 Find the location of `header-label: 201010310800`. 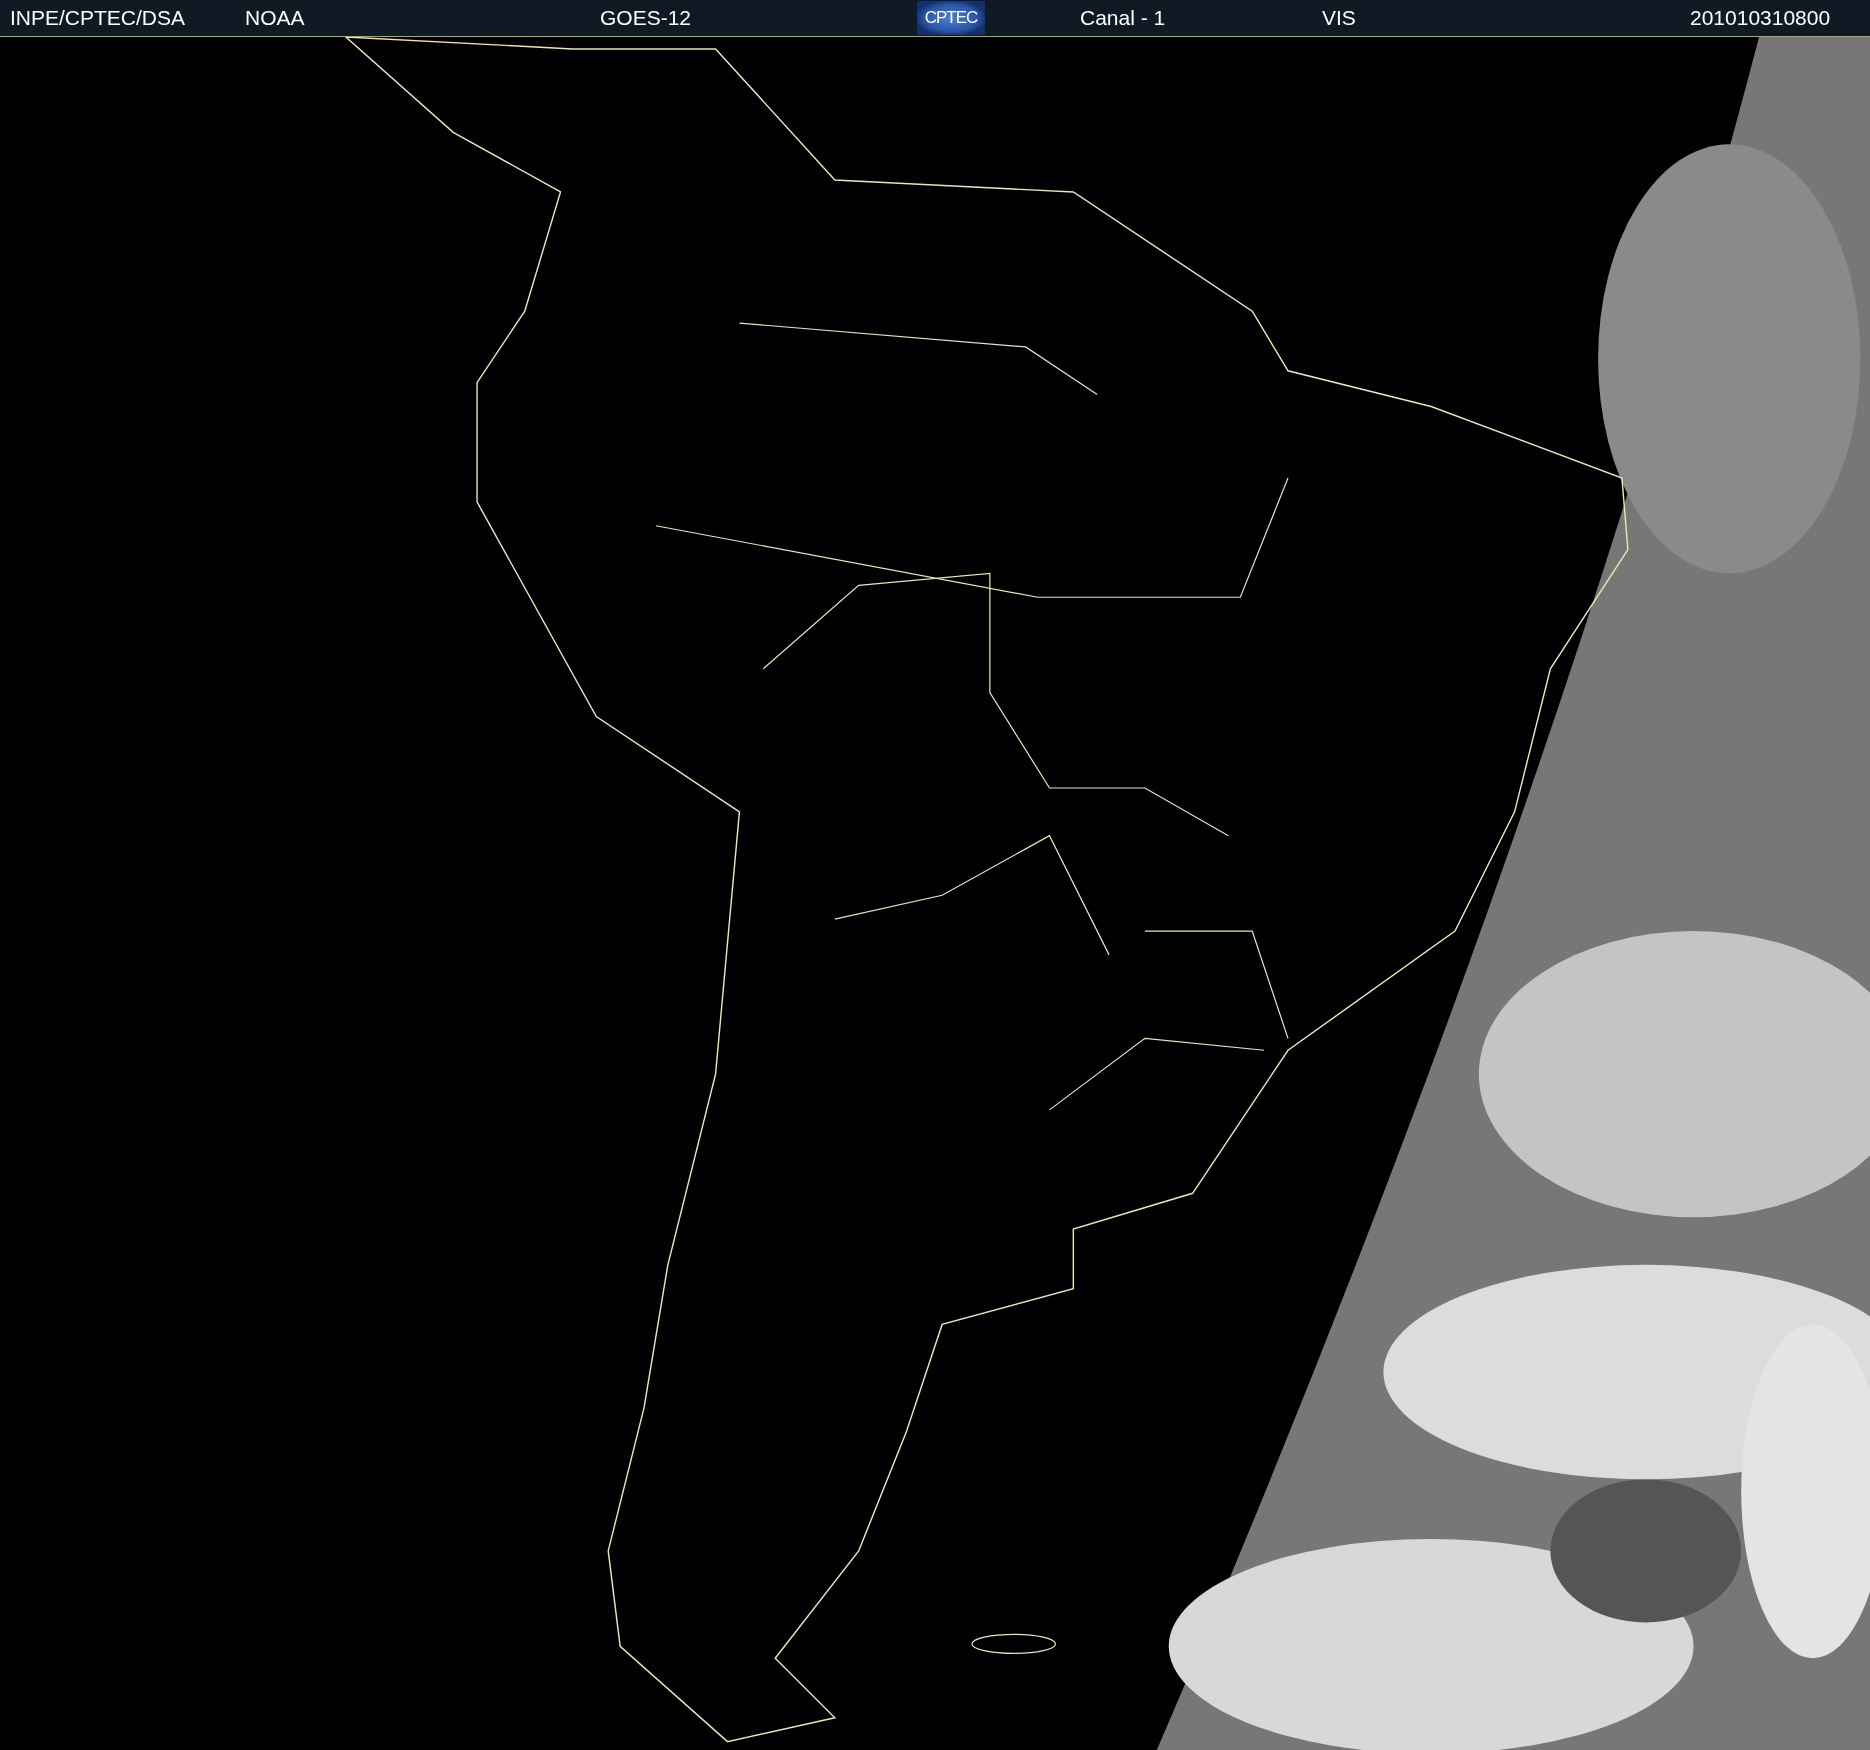

header-label: 201010310800 is located at coordinates (1761, 18).